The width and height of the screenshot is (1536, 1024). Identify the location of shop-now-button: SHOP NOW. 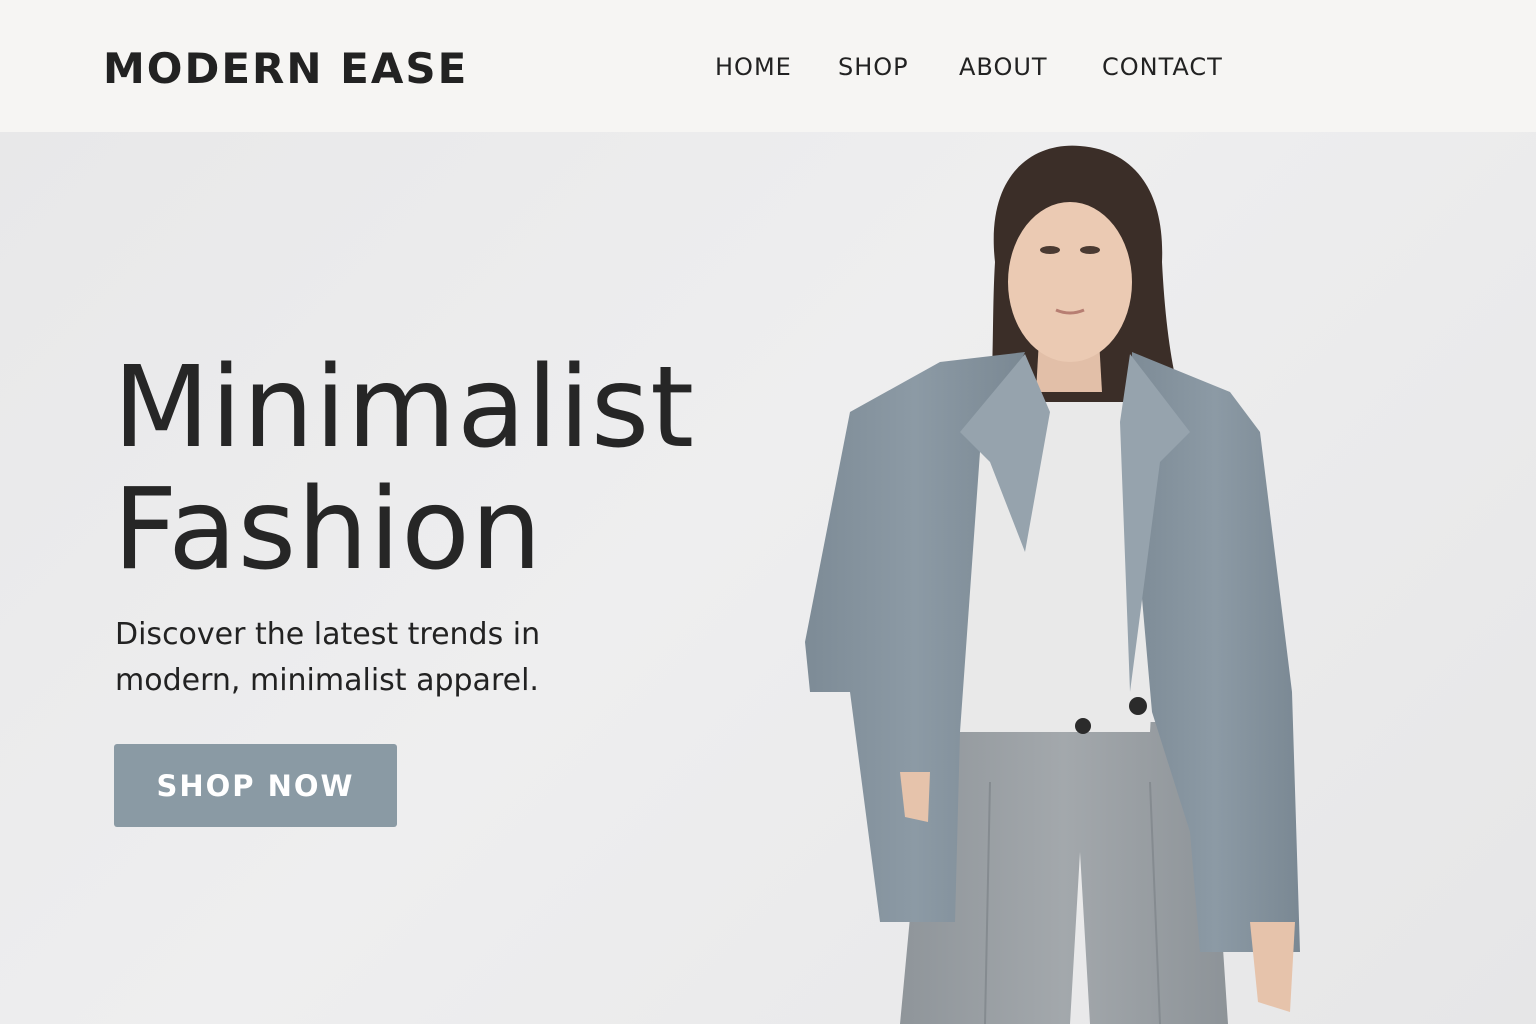
(255, 785).